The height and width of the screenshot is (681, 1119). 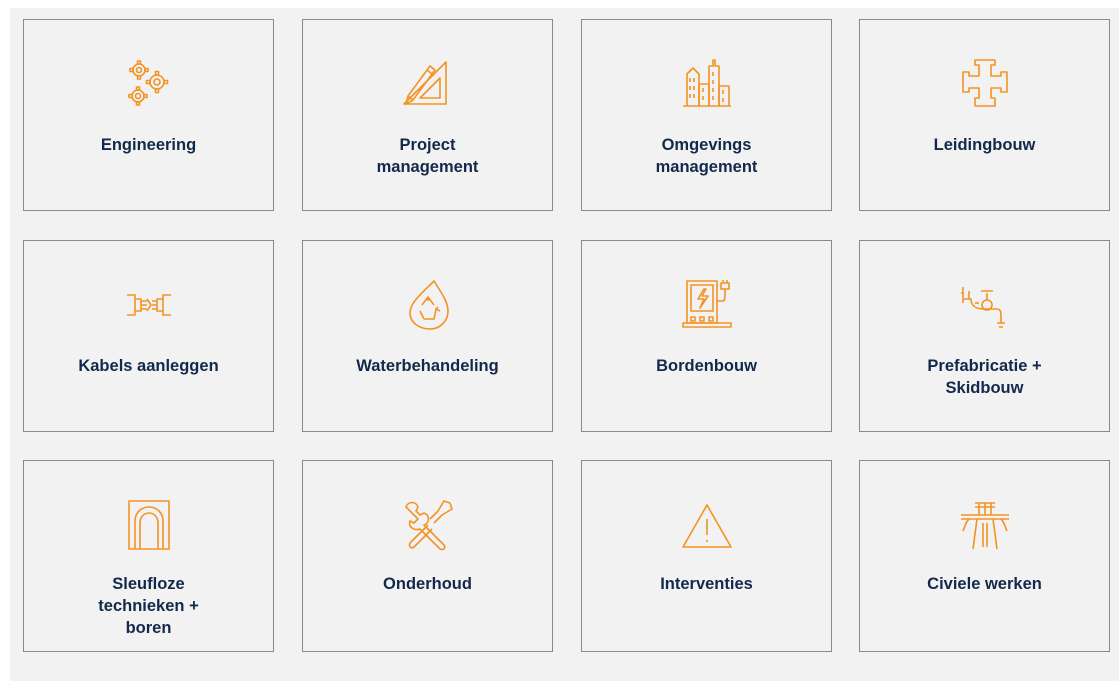 I want to click on gears-icon, so click(x=149, y=84).